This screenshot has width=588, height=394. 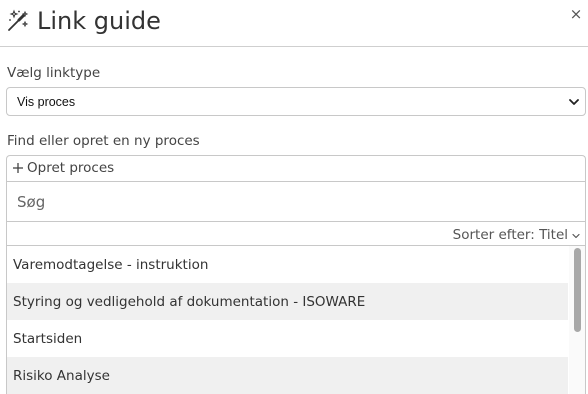 What do you see at coordinates (18, 20) in the screenshot?
I see `magic-wand-icon` at bounding box center [18, 20].